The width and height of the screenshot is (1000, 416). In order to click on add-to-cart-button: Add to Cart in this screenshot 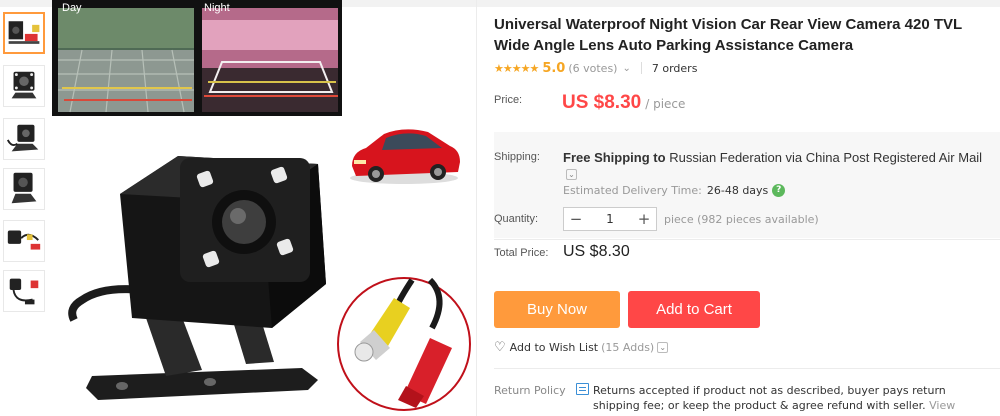, I will do `click(694, 309)`.